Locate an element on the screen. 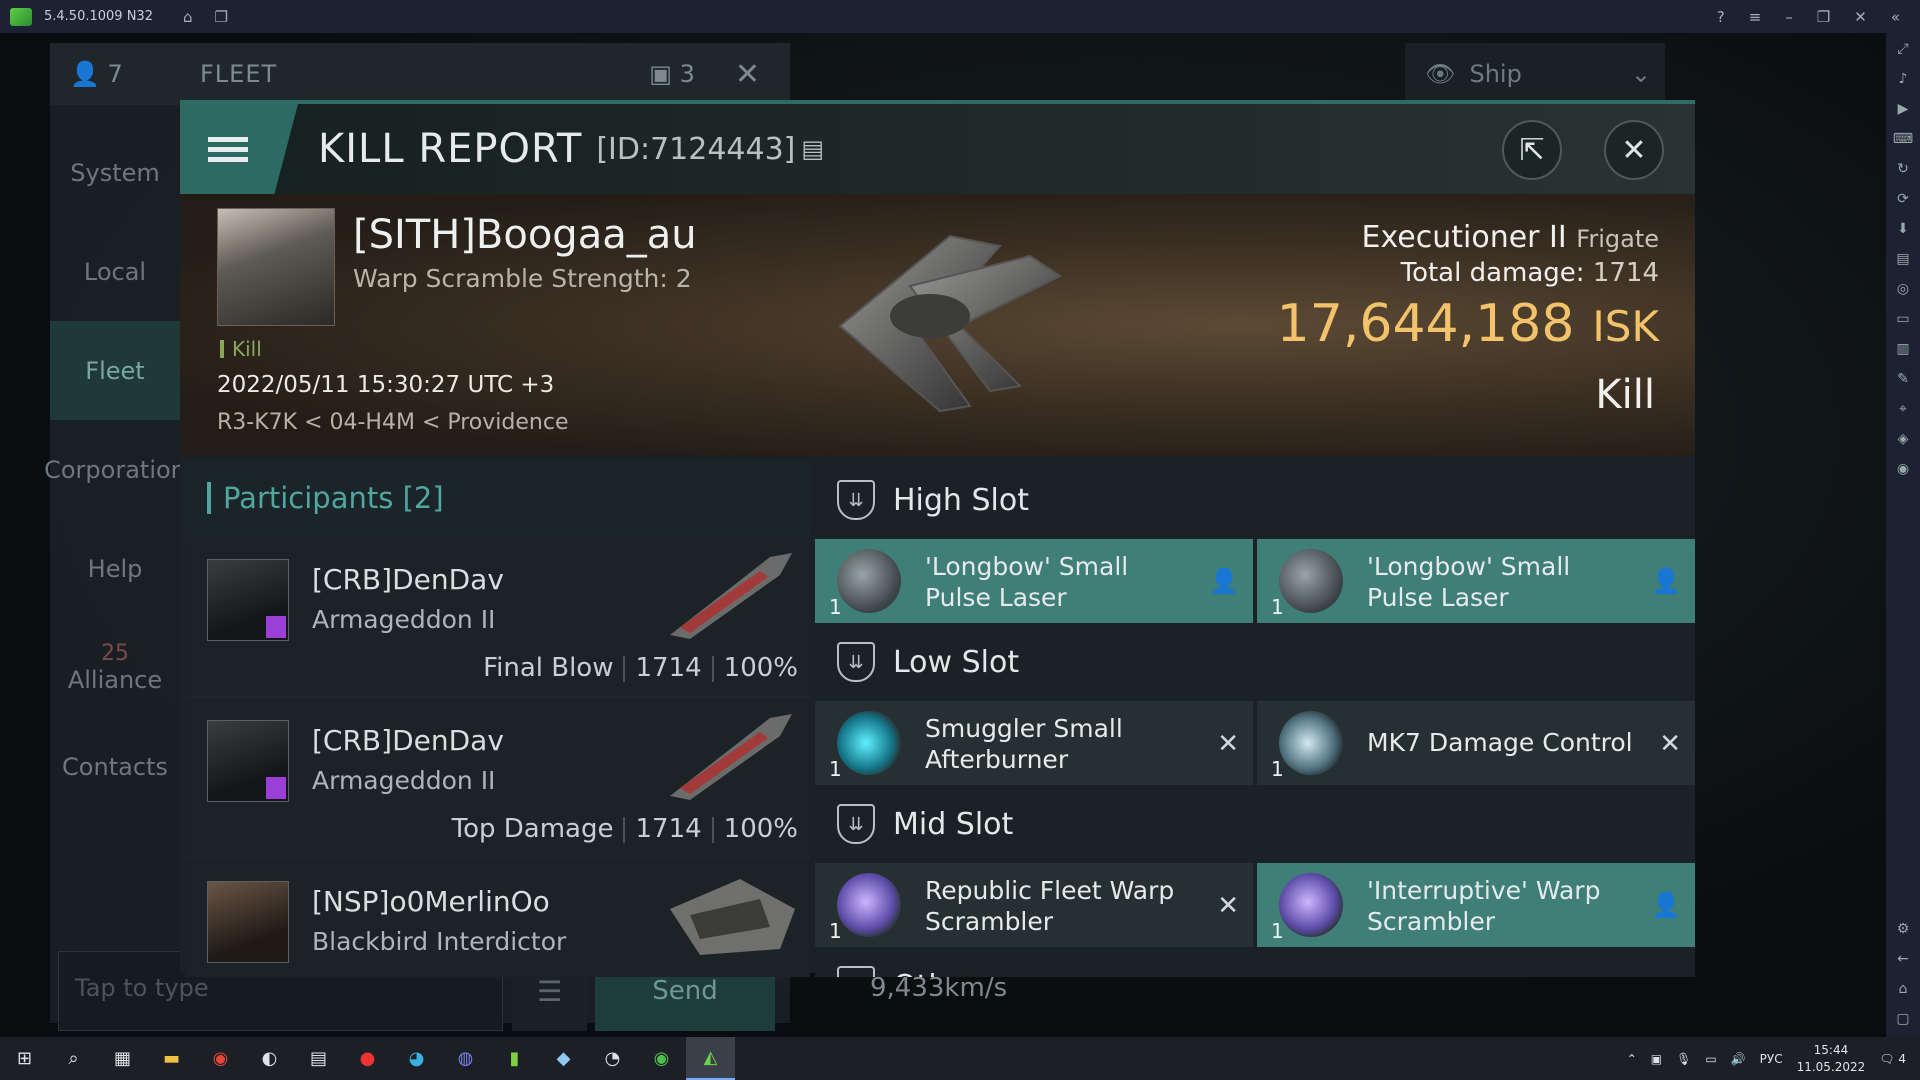 This screenshot has height=1080, width=1920. start-icon: ⊞ is located at coordinates (24, 1058).